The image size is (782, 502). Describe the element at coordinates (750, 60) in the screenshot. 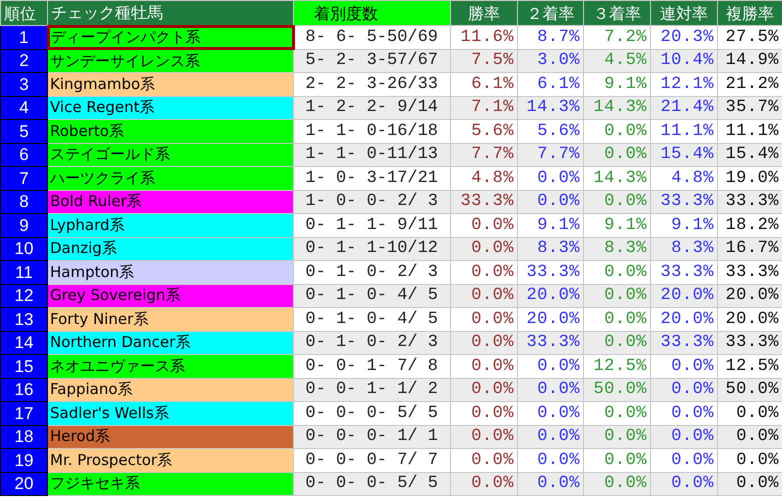

I see `table-cell: 14.9%` at that location.